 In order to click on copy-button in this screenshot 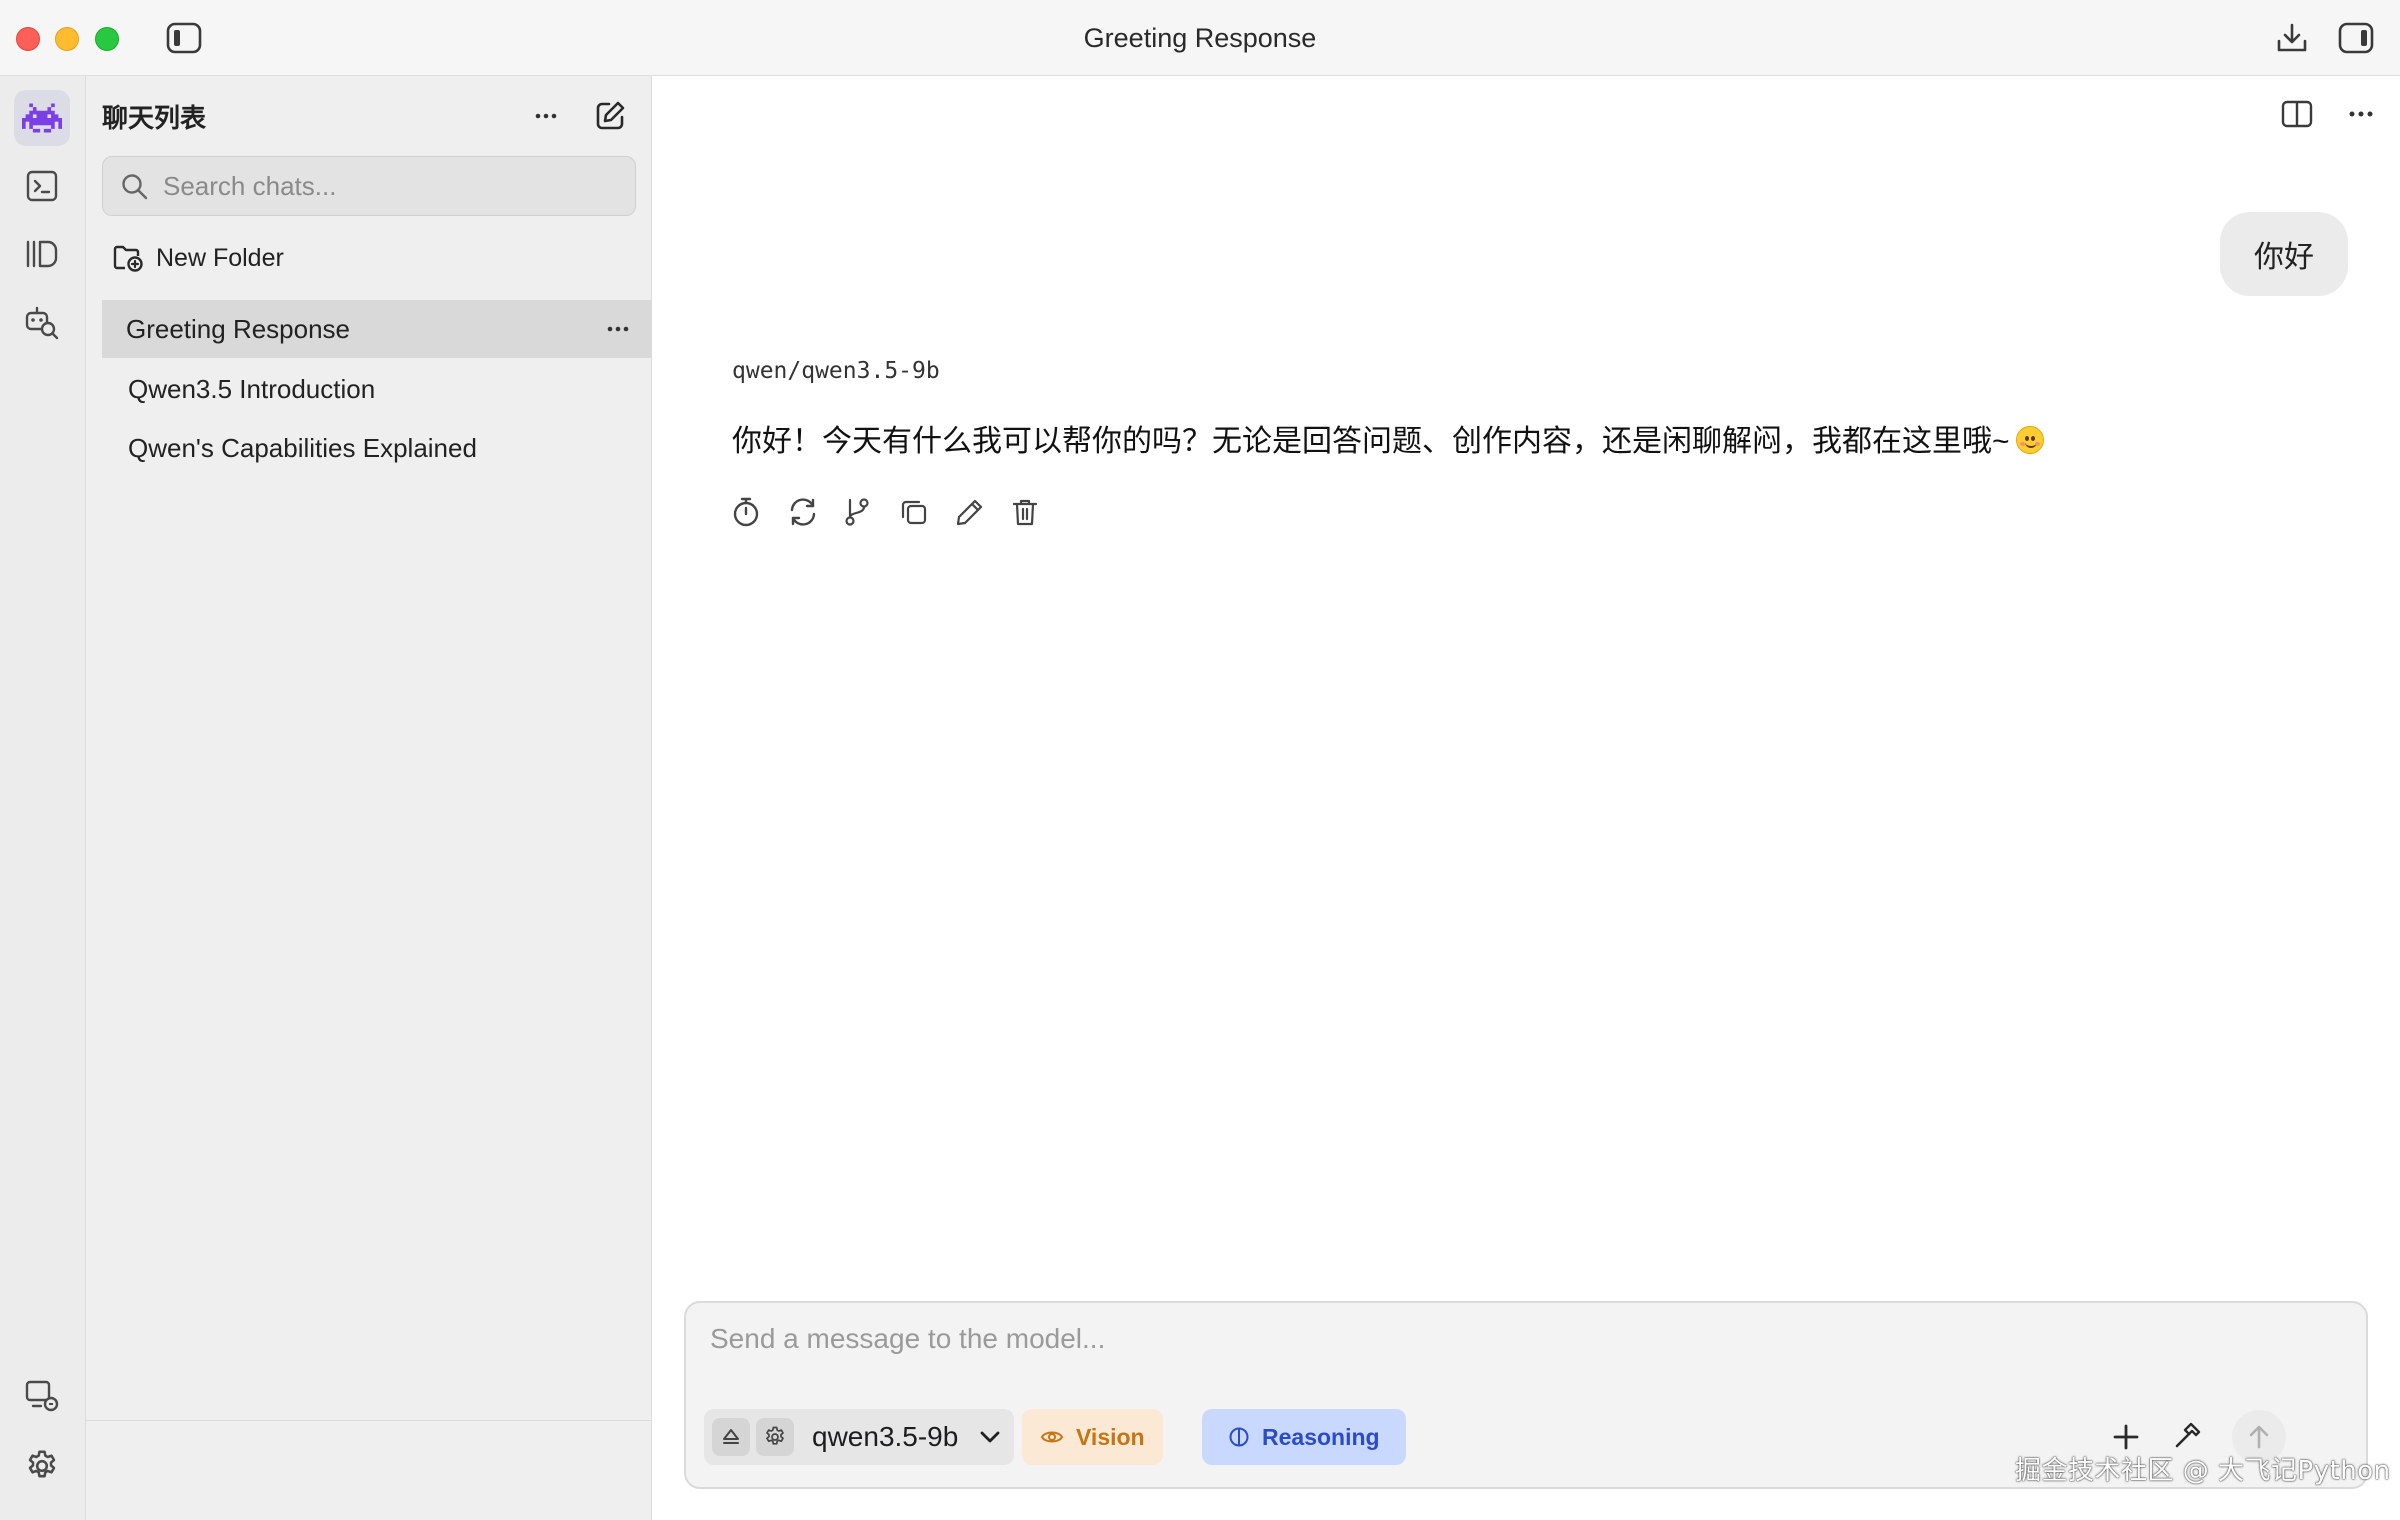, I will do `click(925, 512)`.